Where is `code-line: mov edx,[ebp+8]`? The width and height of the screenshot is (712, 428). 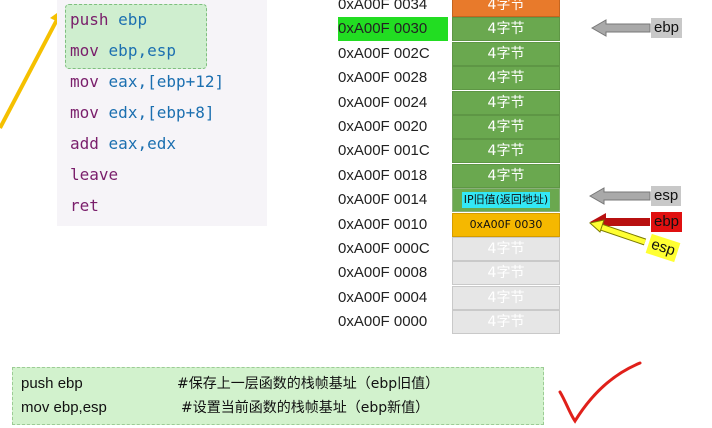
code-line: mov edx,[ebp+8] is located at coordinates (142, 113).